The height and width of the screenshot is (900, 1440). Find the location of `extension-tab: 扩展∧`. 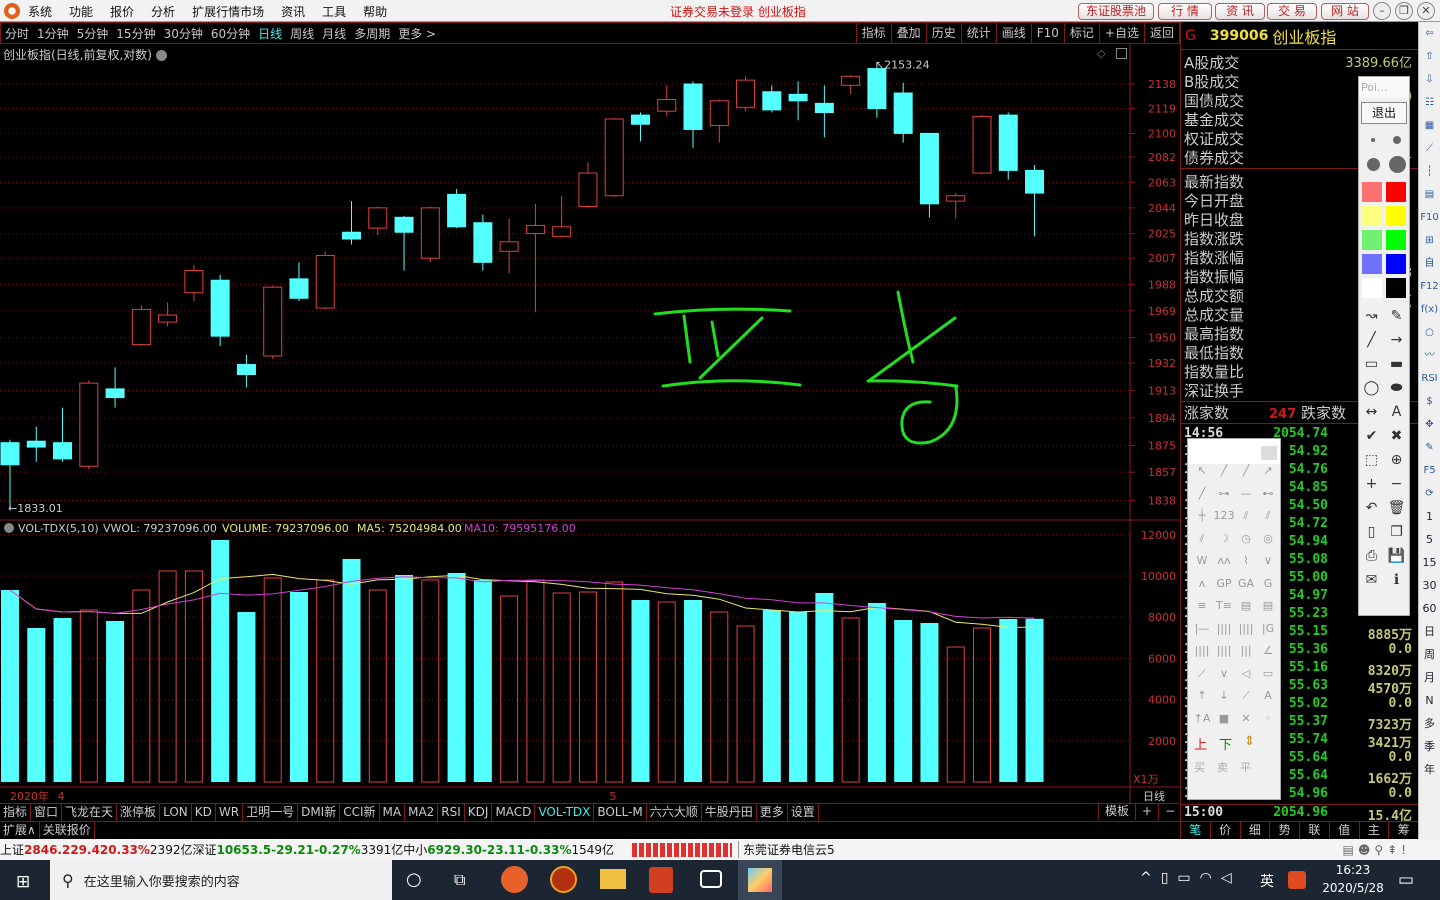

extension-tab: 扩展∧ is located at coordinates (20, 830).